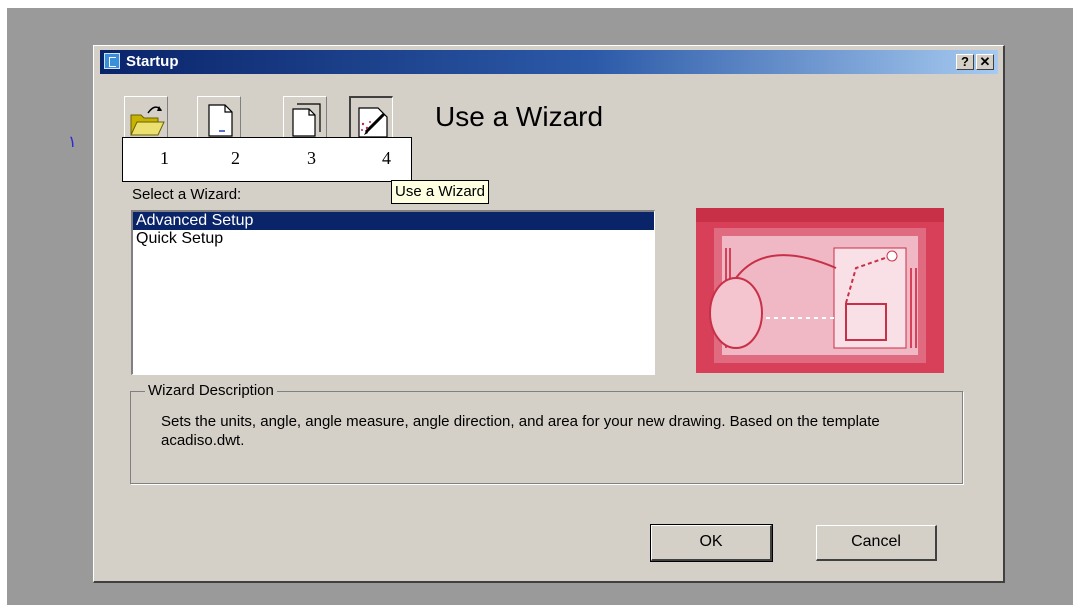  I want to click on tooltip: Use a Wizard, so click(440, 192).